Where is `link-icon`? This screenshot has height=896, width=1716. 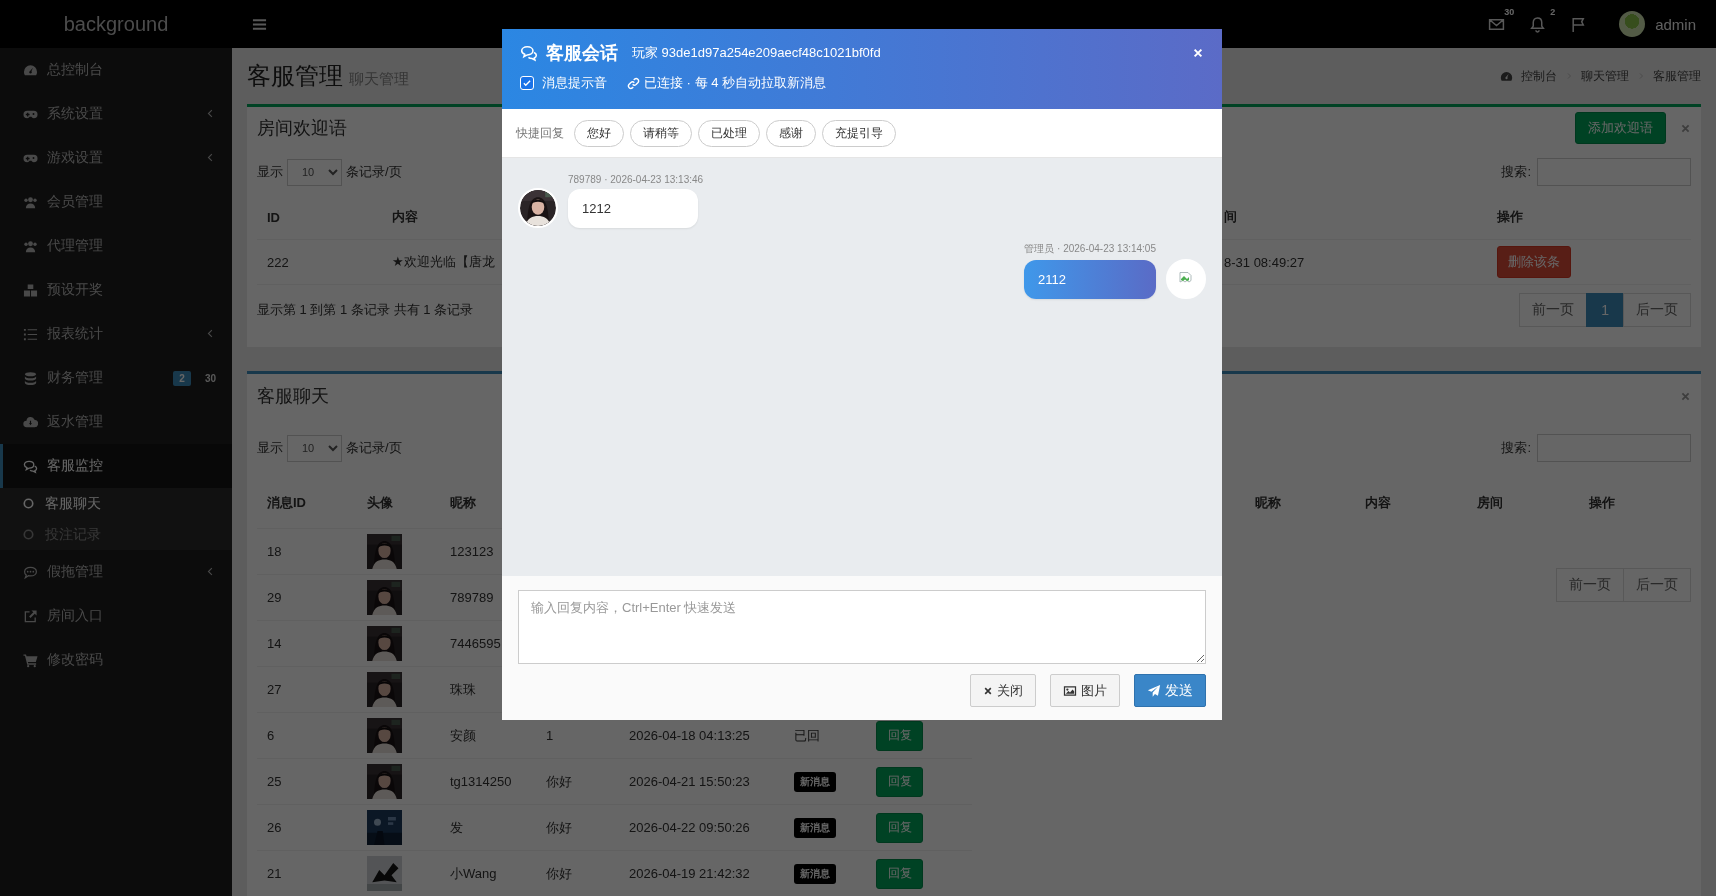
link-icon is located at coordinates (633, 83).